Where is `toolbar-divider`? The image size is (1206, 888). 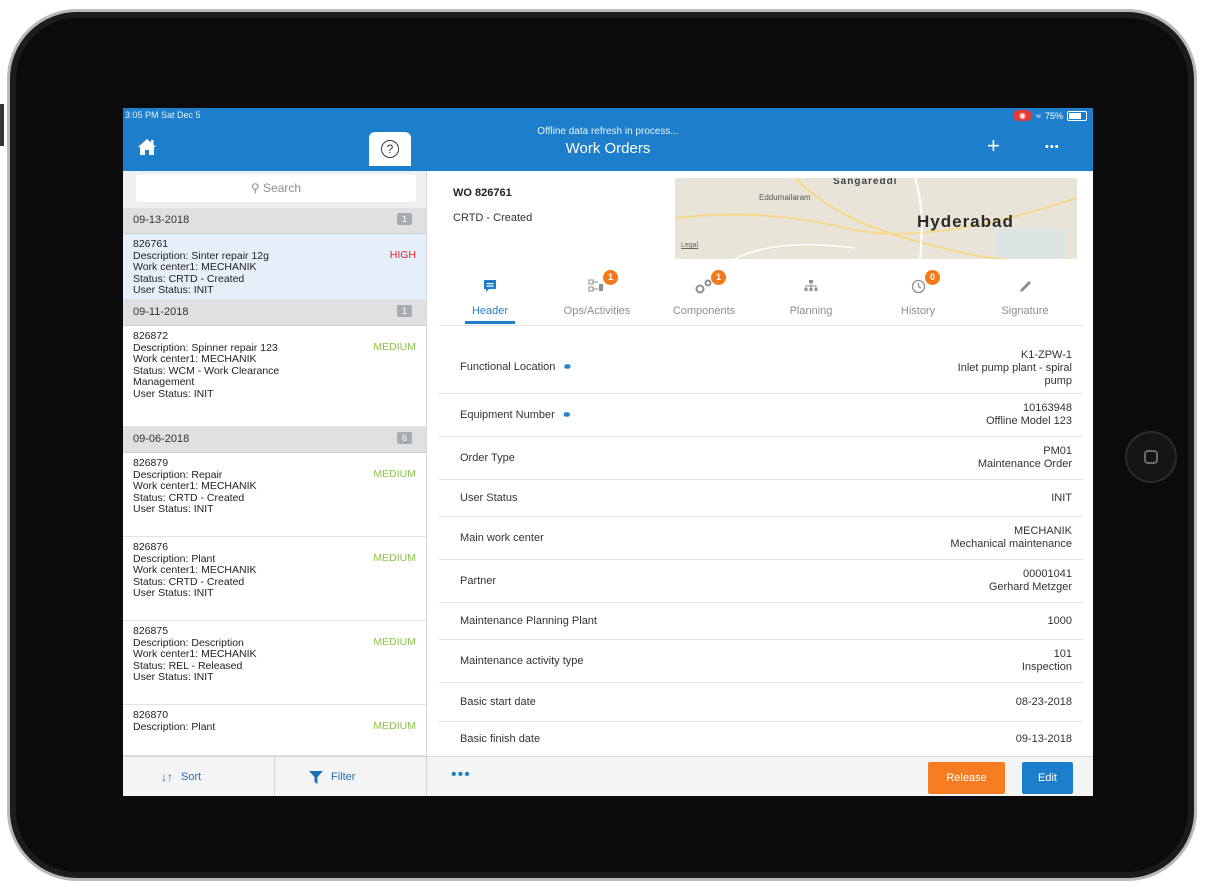
toolbar-divider is located at coordinates (274, 776).